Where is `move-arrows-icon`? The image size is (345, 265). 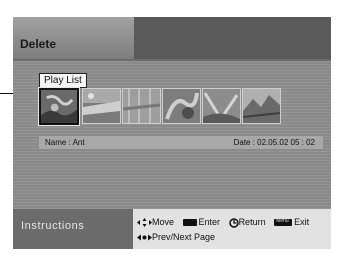
move-arrows-icon is located at coordinates (144, 223).